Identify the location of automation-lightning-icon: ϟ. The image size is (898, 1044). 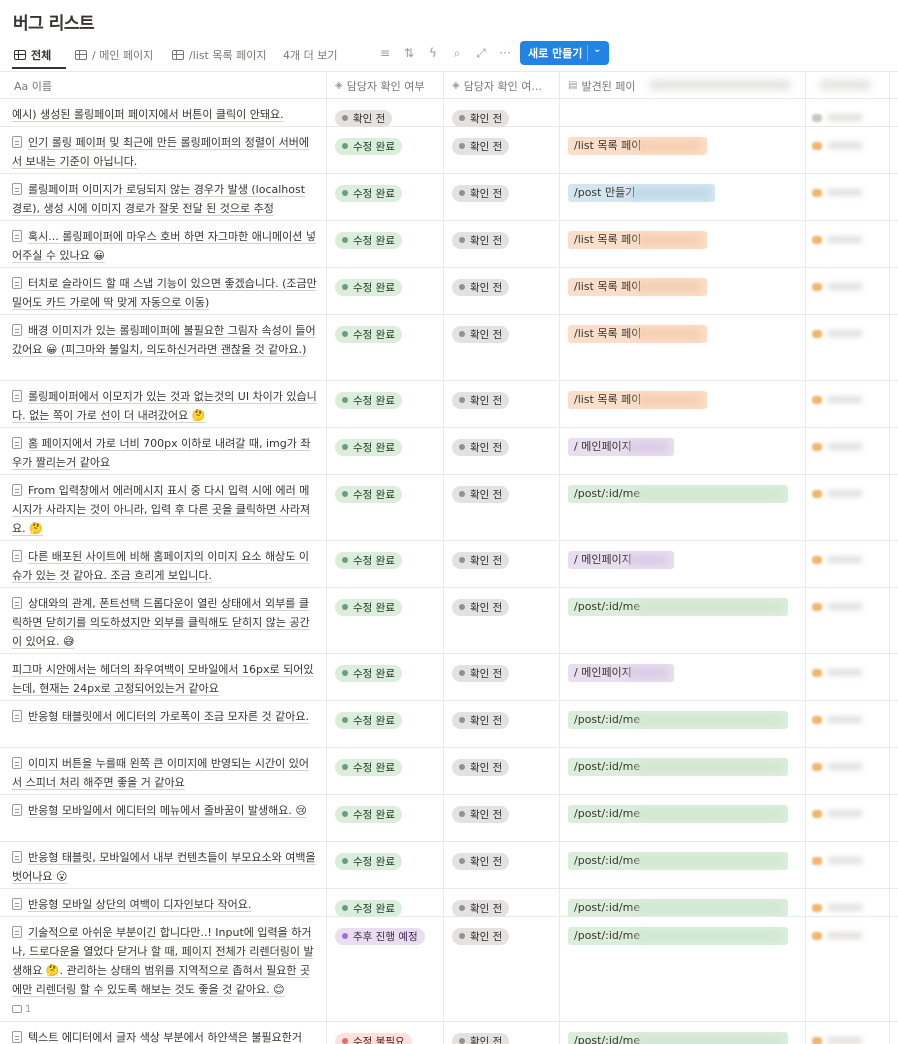
(433, 53).